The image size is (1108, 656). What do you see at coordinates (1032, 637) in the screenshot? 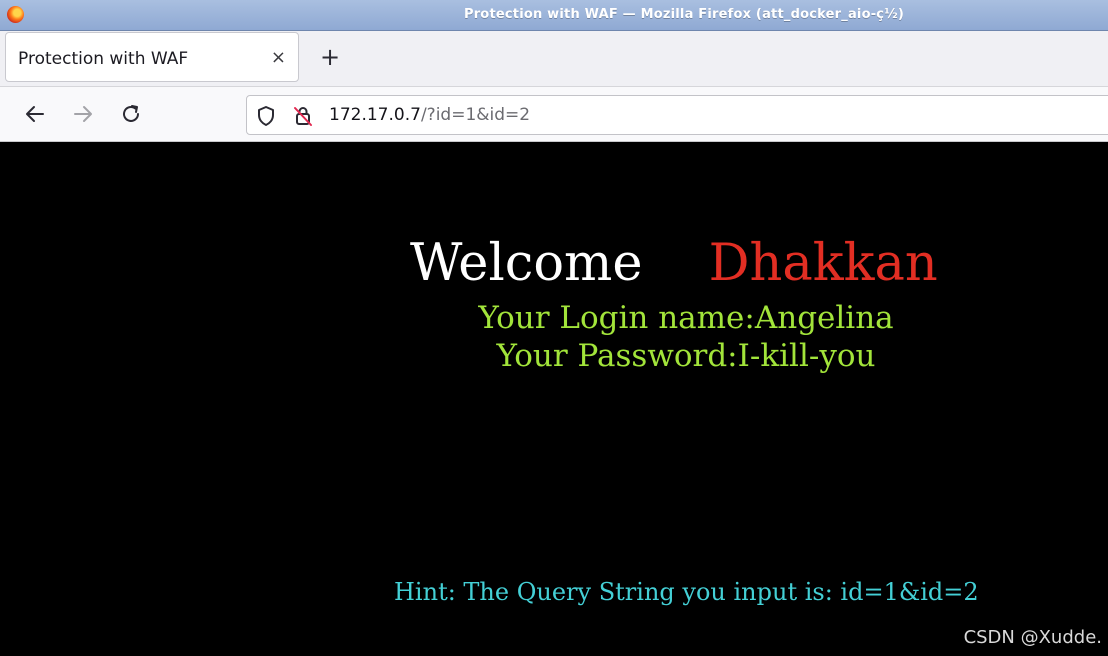
I see `csdn-watermark: CSDN @Xudde.` at bounding box center [1032, 637].